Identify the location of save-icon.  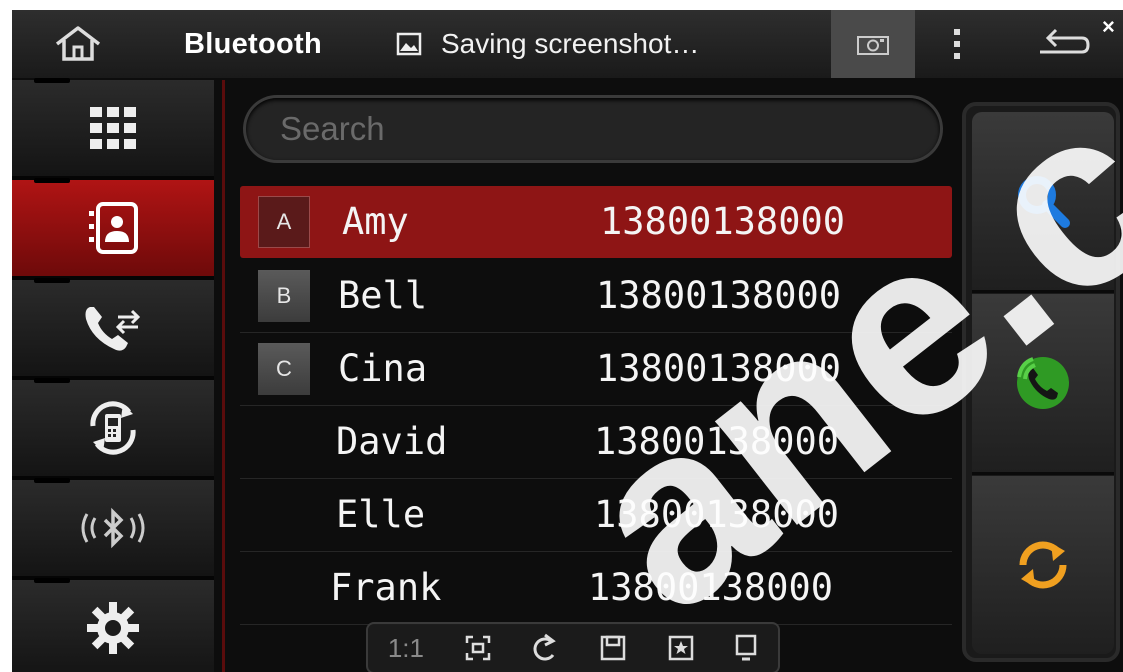
(613, 648).